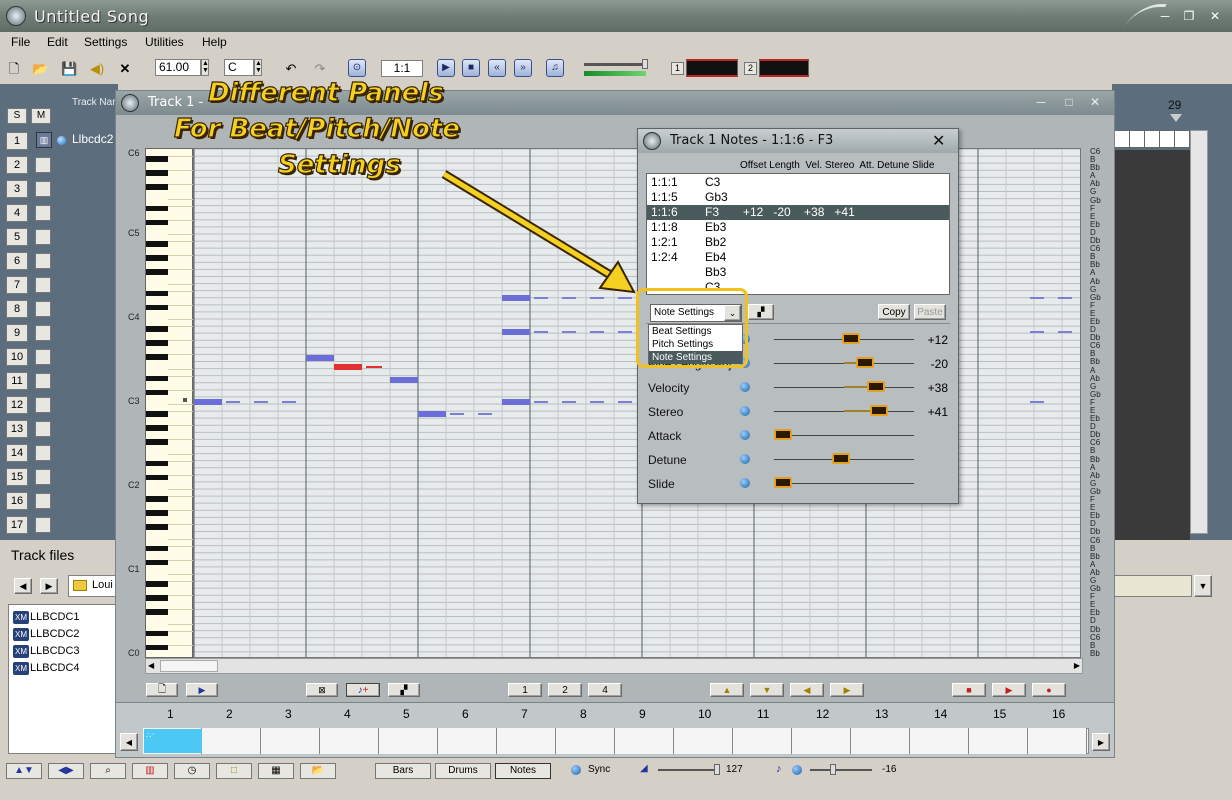 The image size is (1232, 800). What do you see at coordinates (525, 690) in the screenshot?
I see `page-1-button: 1` at bounding box center [525, 690].